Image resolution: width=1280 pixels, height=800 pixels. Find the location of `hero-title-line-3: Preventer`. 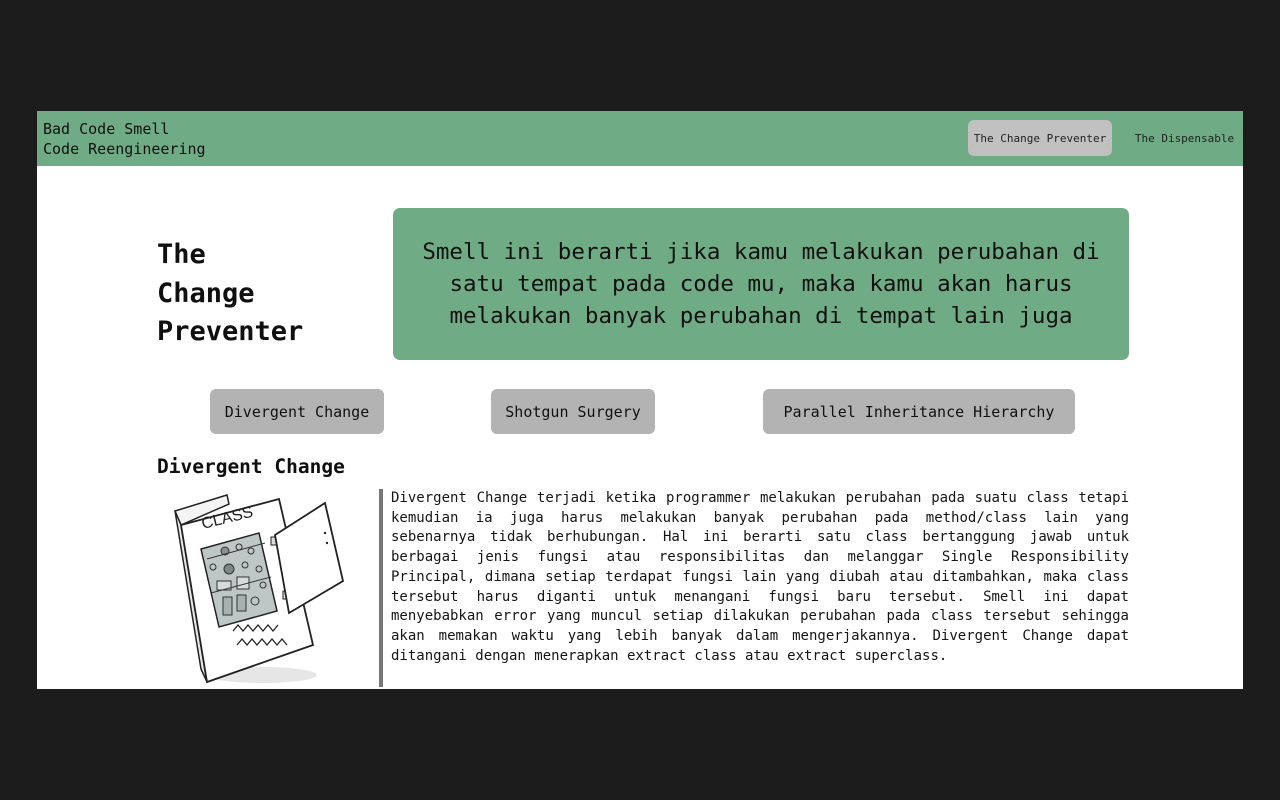

hero-title-line-3: Preventer is located at coordinates (230, 331).